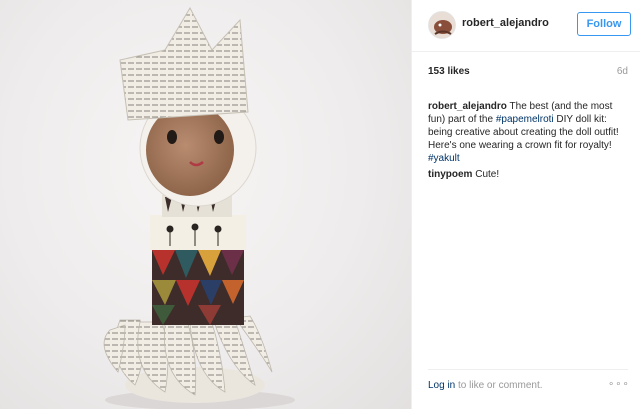  I want to click on avatar, so click(442, 25).